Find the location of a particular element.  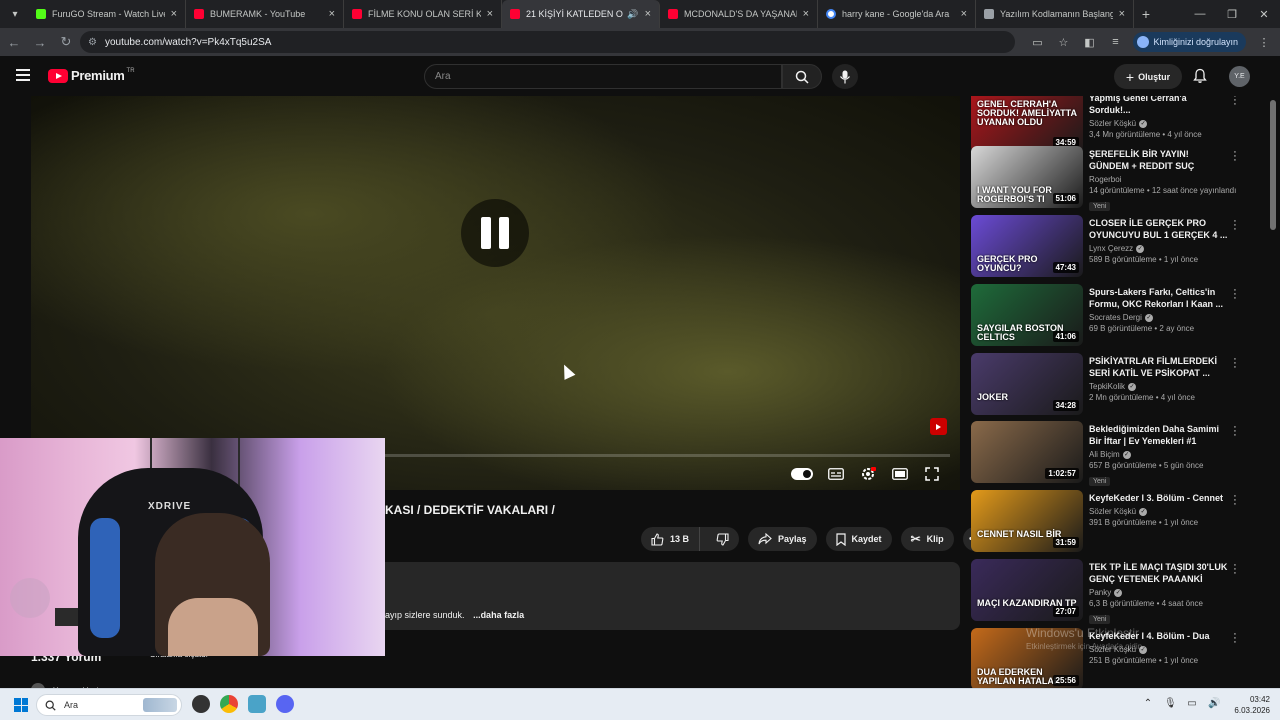

settings-gear-icon is located at coordinates (868, 474).